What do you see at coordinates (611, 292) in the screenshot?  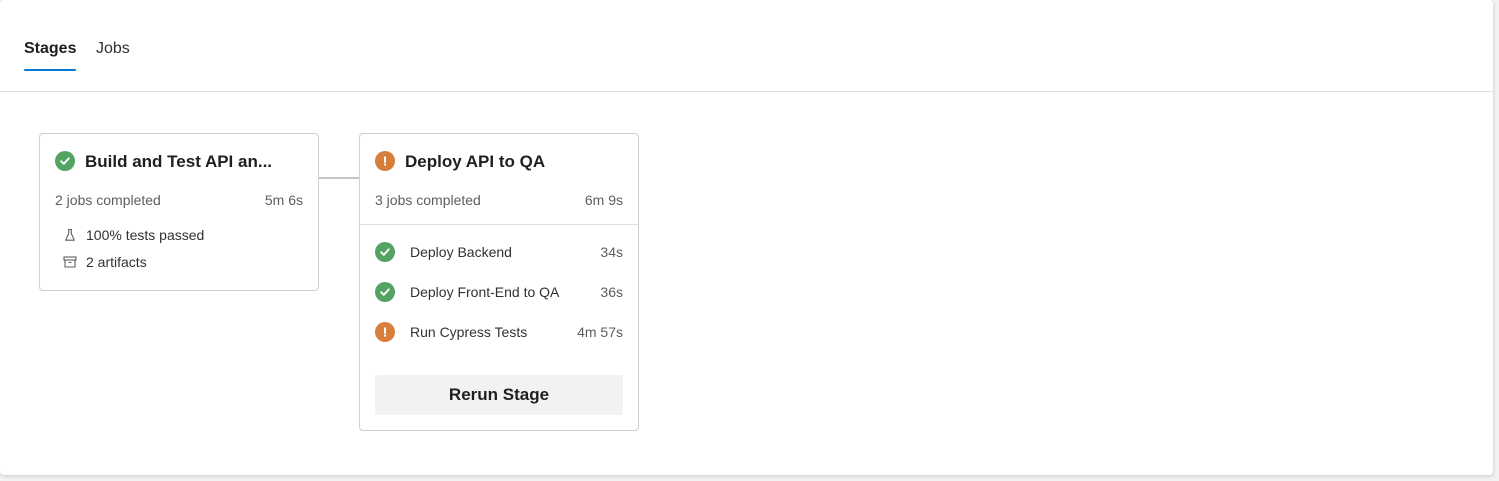 I see `job-duration: 36s` at bounding box center [611, 292].